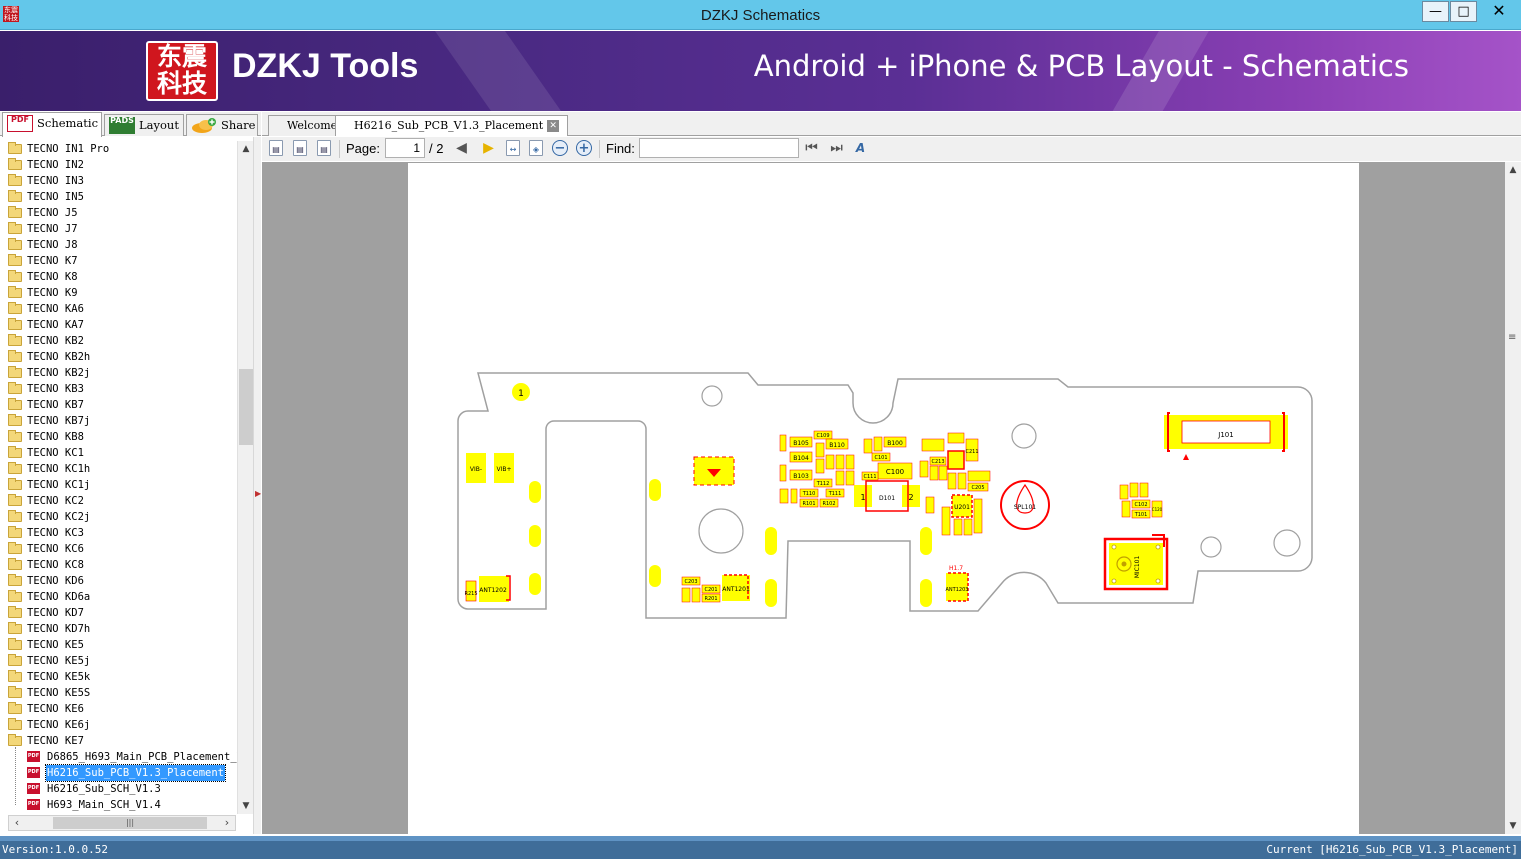  I want to click on tab-layout: PADS Layout, so click(144, 125).